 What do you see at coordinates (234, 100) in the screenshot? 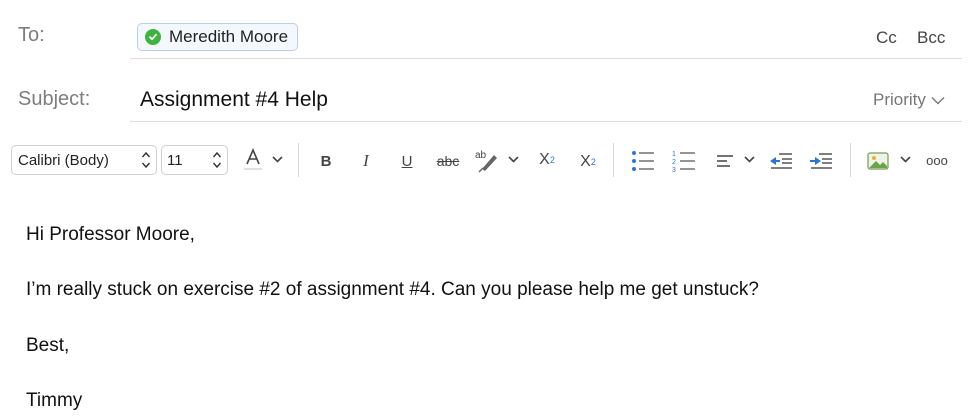
I see `subject-field: Assignment #4 Help` at bounding box center [234, 100].